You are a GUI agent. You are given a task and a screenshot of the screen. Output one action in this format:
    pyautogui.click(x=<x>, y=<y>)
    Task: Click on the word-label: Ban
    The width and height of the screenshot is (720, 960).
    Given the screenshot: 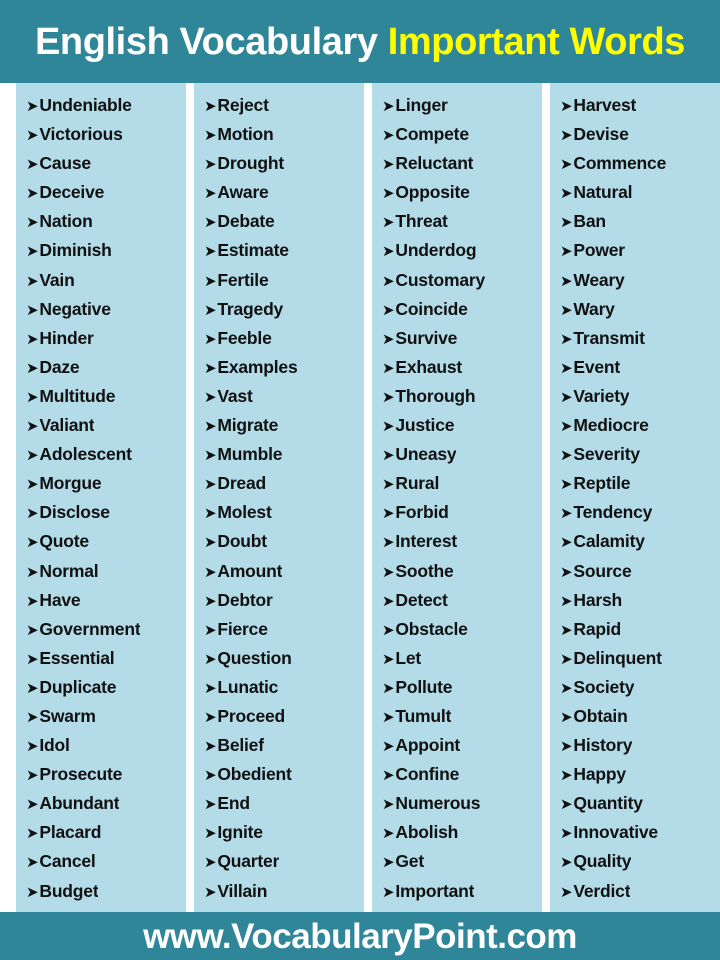 What is the action you would take?
    pyautogui.click(x=589, y=221)
    